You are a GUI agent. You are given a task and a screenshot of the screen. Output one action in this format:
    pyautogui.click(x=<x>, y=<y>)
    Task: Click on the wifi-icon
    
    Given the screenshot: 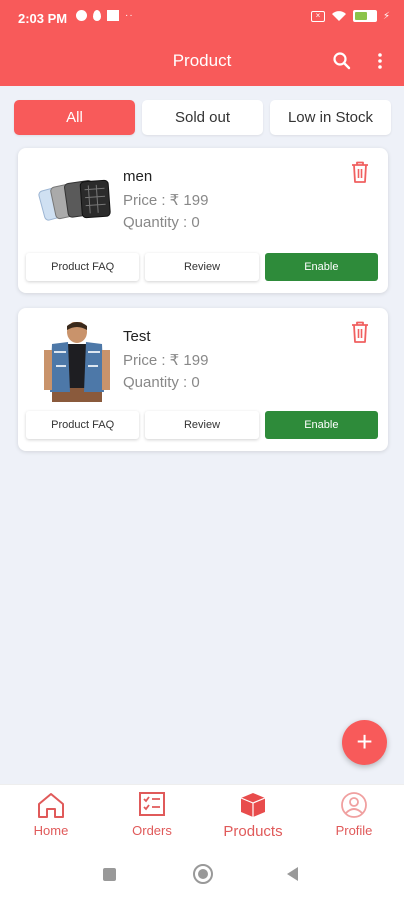 What is the action you would take?
    pyautogui.click(x=338, y=16)
    